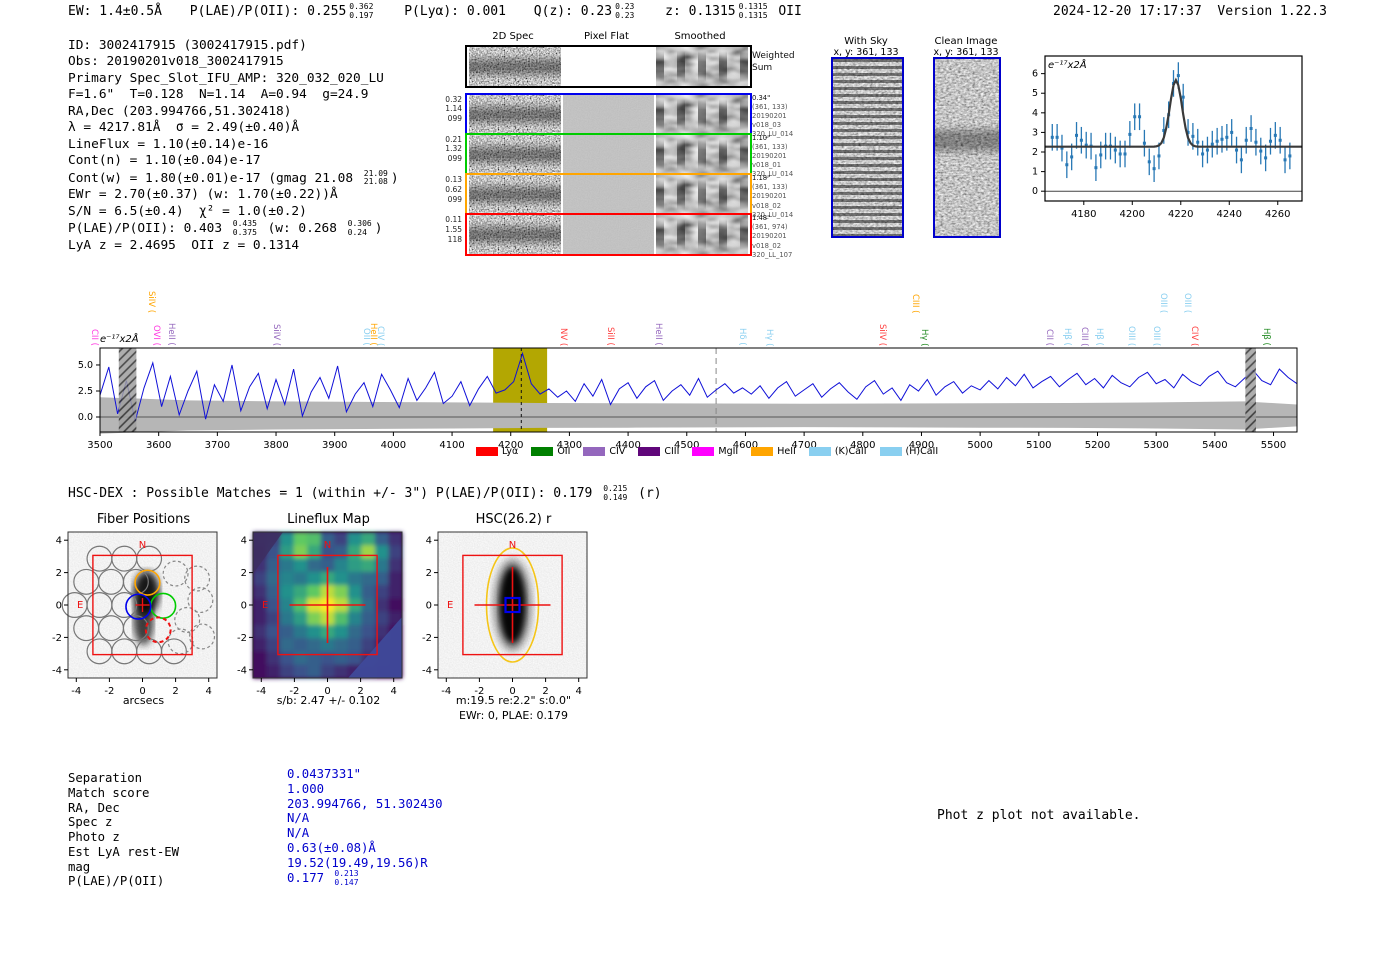  Describe the element at coordinates (966, 41) in the screenshot. I see `clean-image-title: Clean Image` at that location.